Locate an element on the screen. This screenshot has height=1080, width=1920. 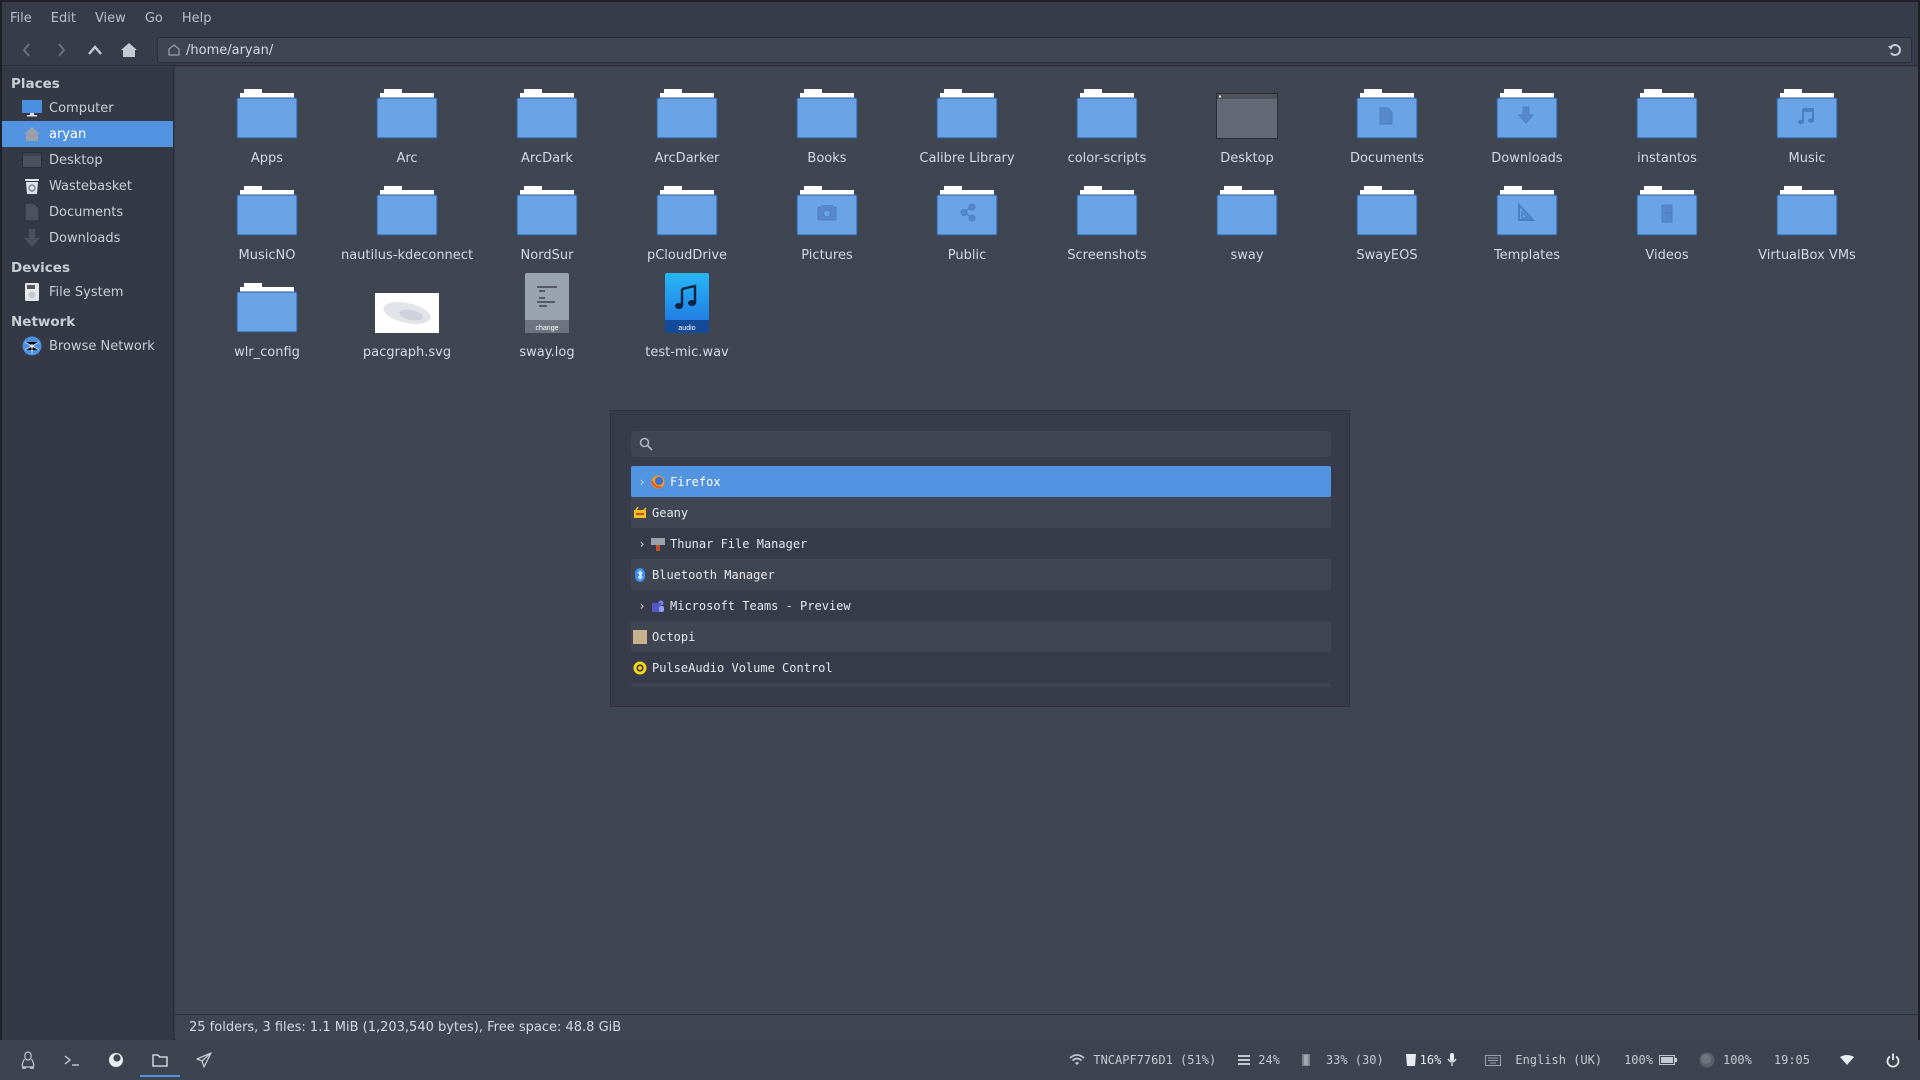
folder-item: Desktop is located at coordinates (1247, 129).